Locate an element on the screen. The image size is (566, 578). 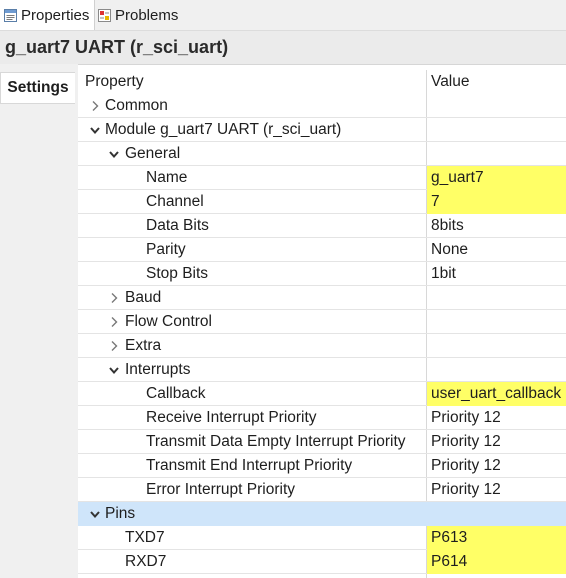
column-header-property: Property is located at coordinates (114, 82).